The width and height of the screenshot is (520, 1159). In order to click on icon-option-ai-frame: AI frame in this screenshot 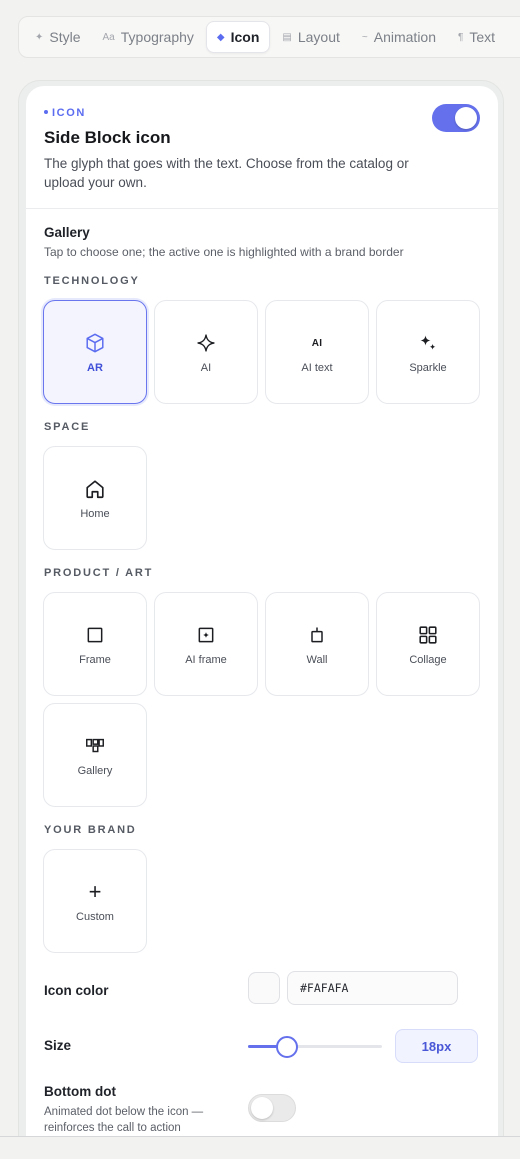, I will do `click(206, 644)`.